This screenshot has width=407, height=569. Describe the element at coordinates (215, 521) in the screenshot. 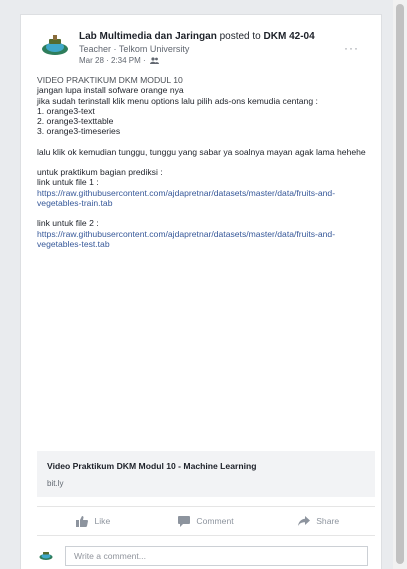

I see `comment-label: Comment` at that location.